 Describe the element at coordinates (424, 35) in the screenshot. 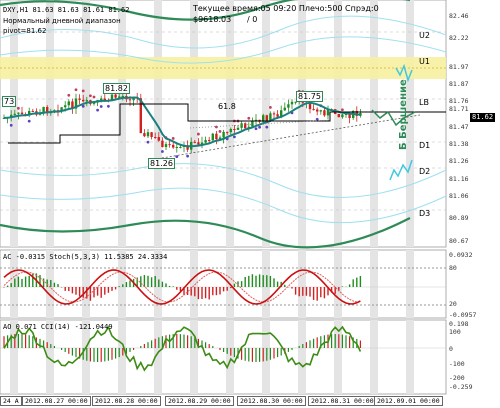

I see `level-u2: U2` at that location.